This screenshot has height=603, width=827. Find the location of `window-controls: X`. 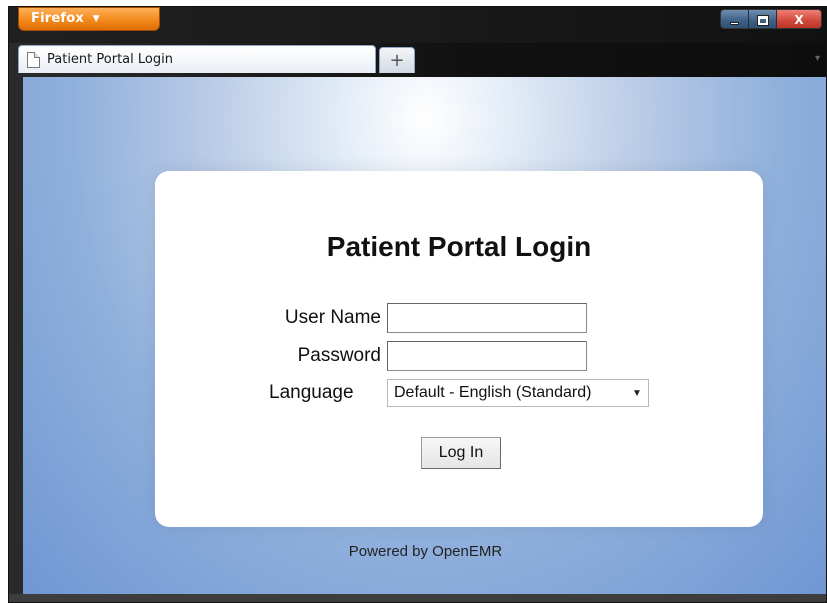

window-controls: X is located at coordinates (771, 19).